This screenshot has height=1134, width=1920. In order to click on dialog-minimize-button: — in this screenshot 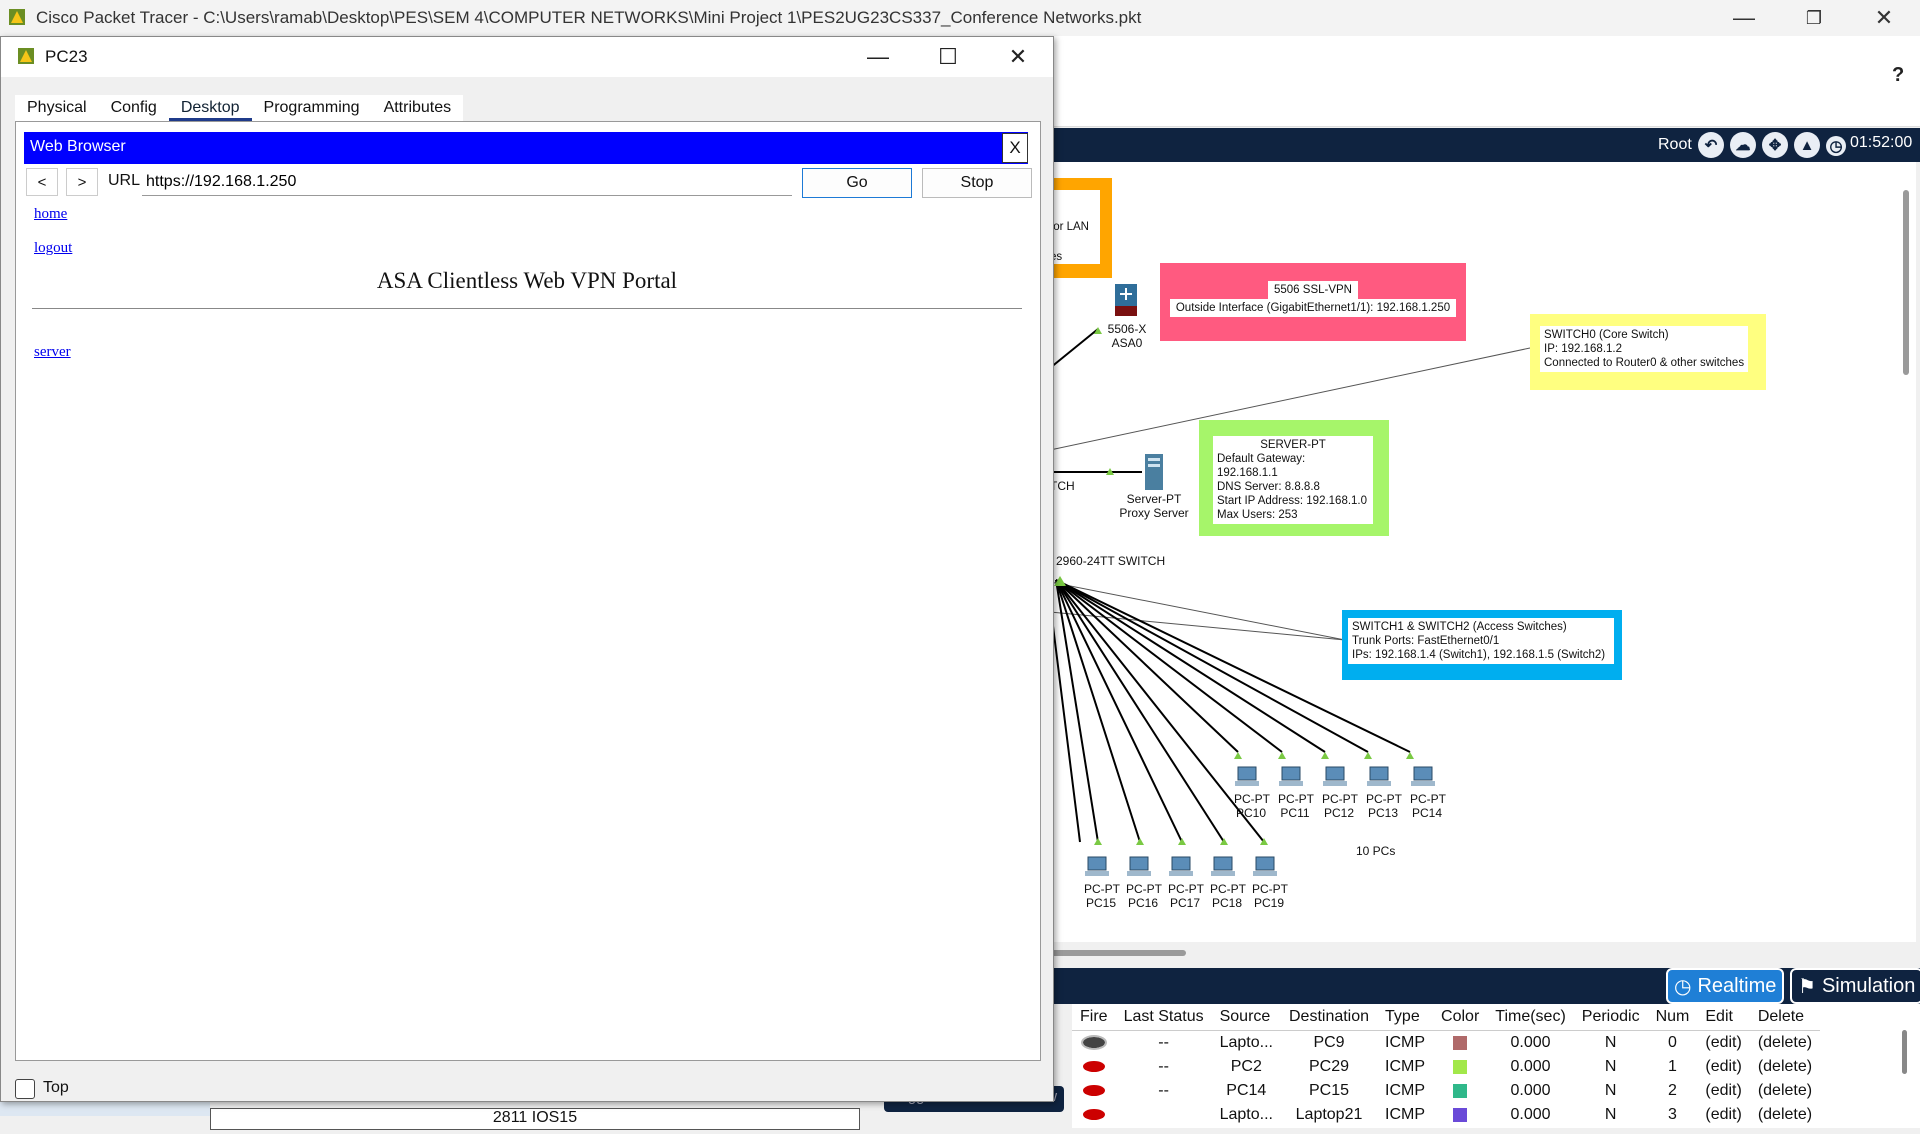, I will do `click(878, 57)`.